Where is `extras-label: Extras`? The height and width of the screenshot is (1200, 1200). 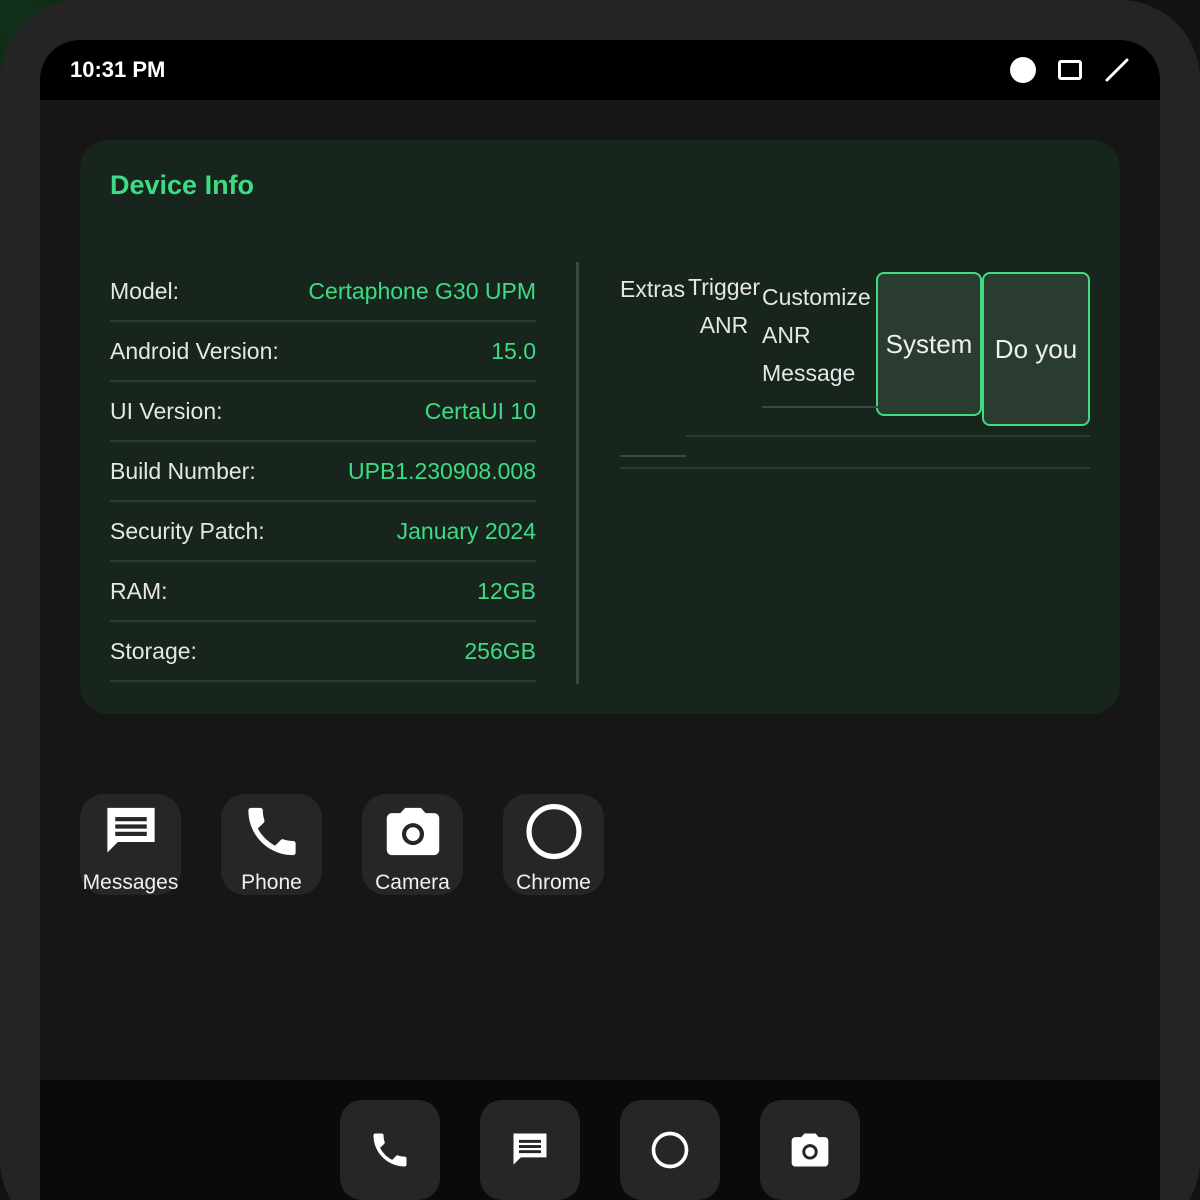
extras-label: Extras is located at coordinates (653, 289).